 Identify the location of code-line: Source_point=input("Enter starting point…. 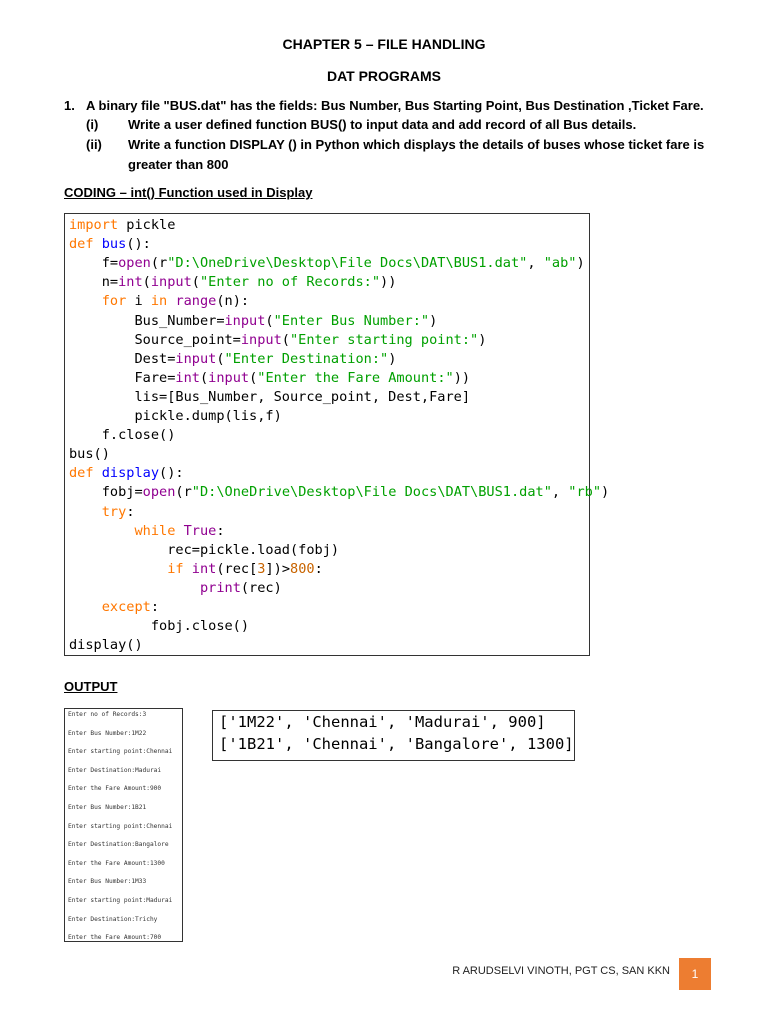
(277, 340).